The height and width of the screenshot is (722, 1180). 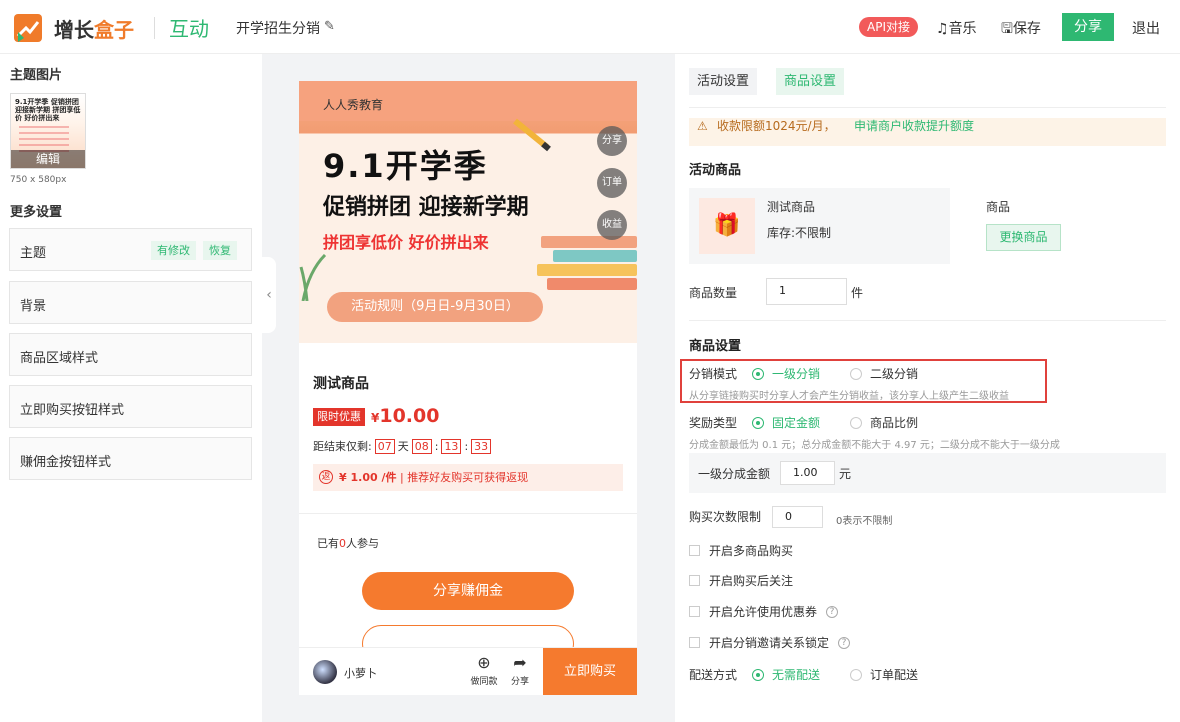 I want to click on top-bar: 增长盒子 互动 开学招生分销 ✎ API对接 ♫音乐 🖫保存 分享 退出, so click(x=590, y=27).